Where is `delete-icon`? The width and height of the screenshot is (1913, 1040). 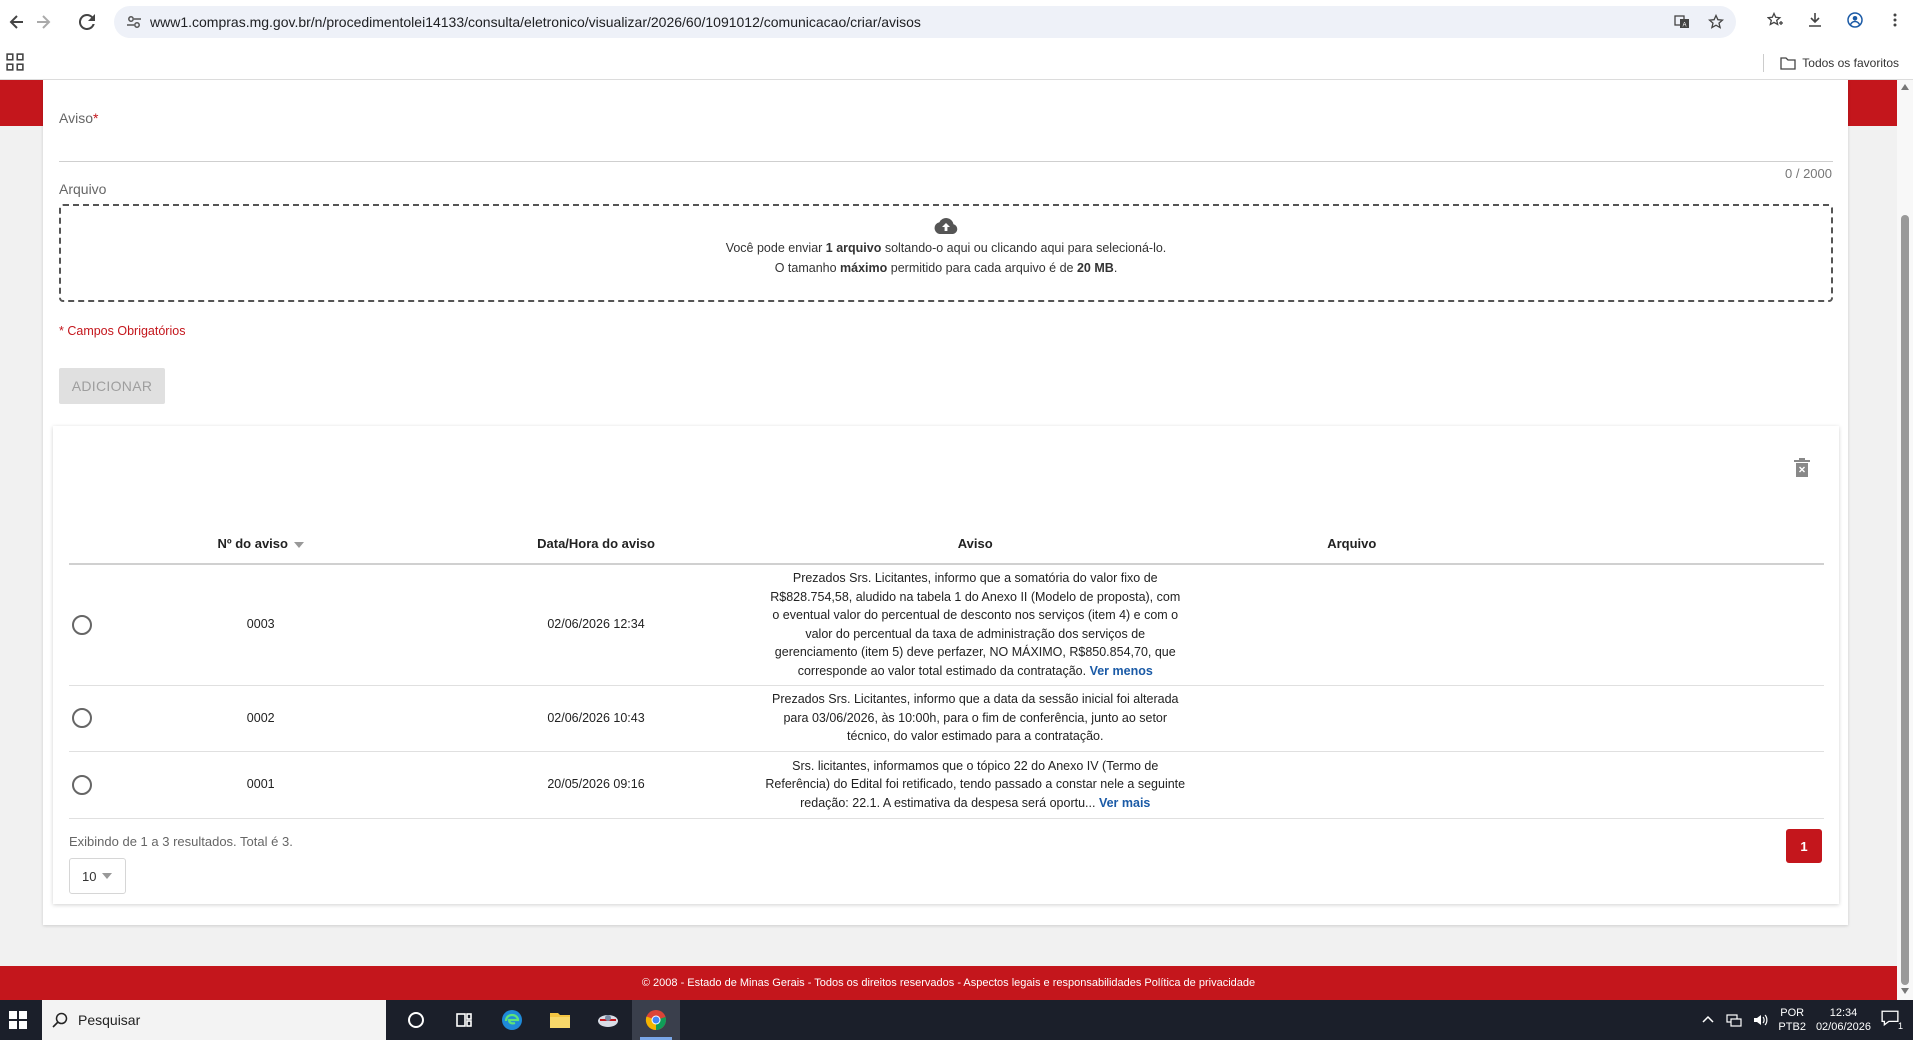
delete-icon is located at coordinates (1802, 468).